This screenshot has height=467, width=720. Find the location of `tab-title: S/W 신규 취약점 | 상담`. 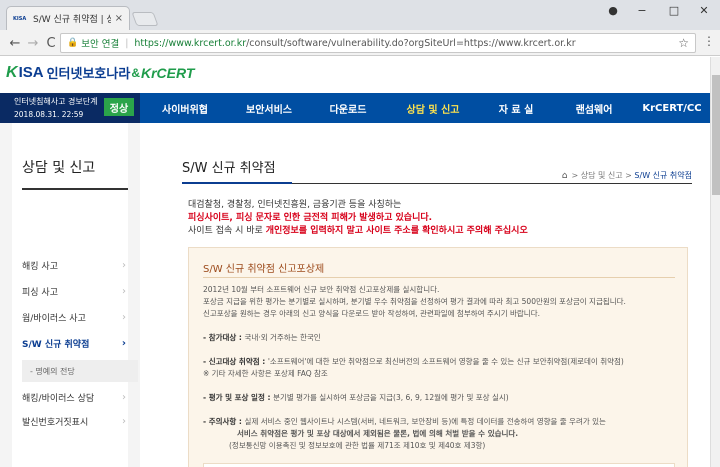

tab-title: S/W 신규 취약점 | 상담 is located at coordinates (72, 20).